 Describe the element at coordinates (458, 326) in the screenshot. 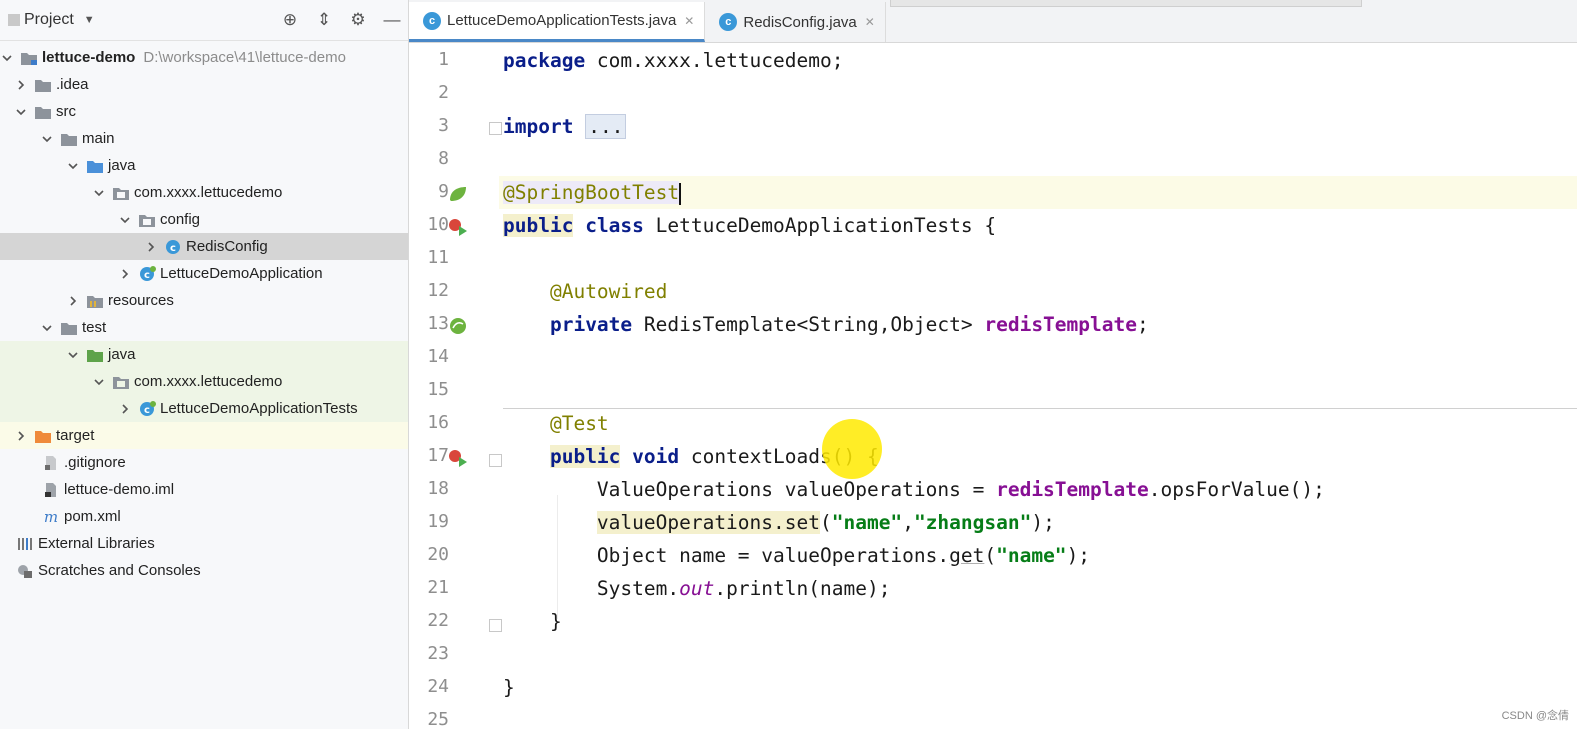

I see `autowired-bean-icon` at that location.